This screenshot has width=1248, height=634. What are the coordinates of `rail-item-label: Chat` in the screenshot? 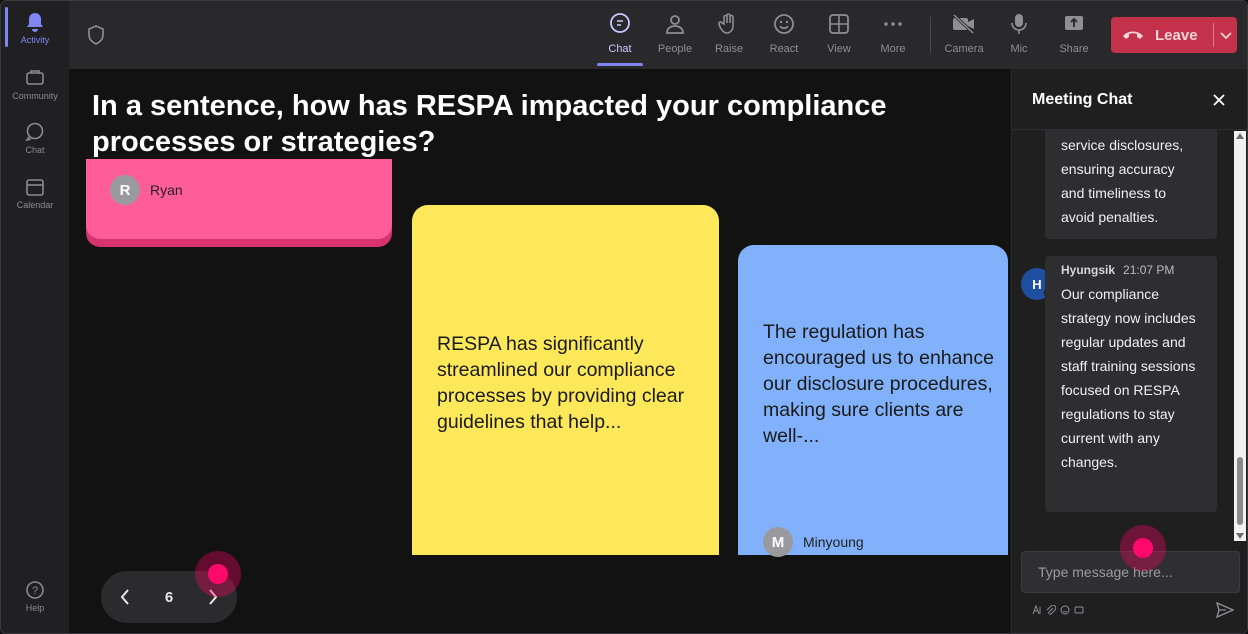 It's located at (35, 150).